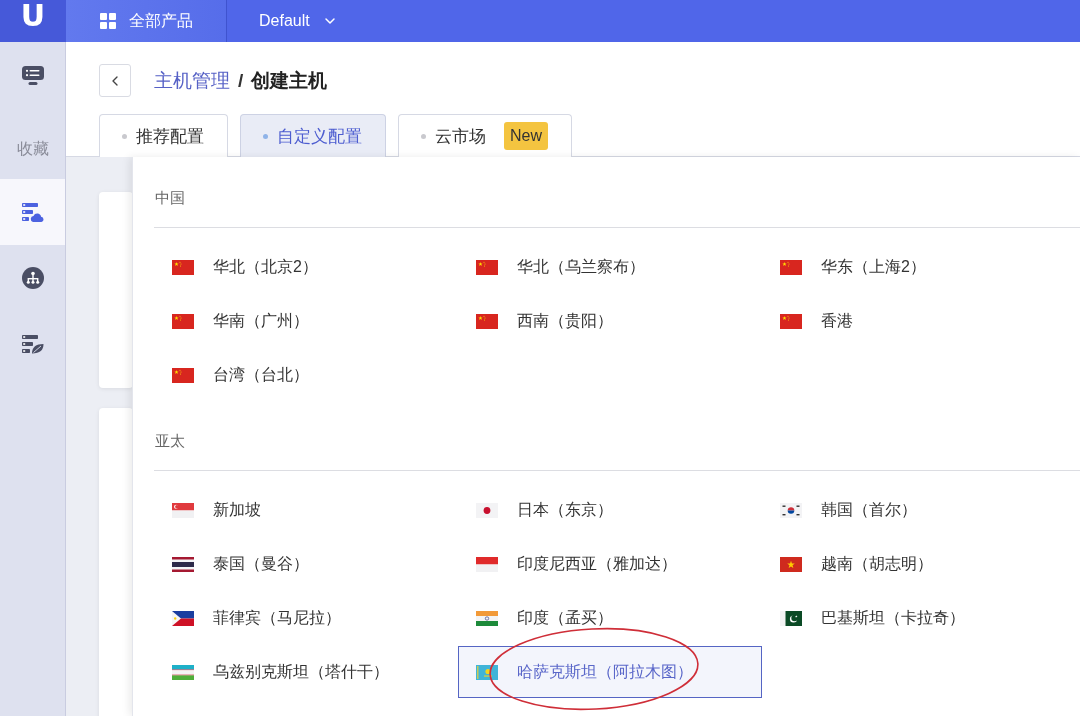 The width and height of the screenshot is (1080, 716). Describe the element at coordinates (183, 618) in the screenshot. I see `philippines-flag-icon` at that location.